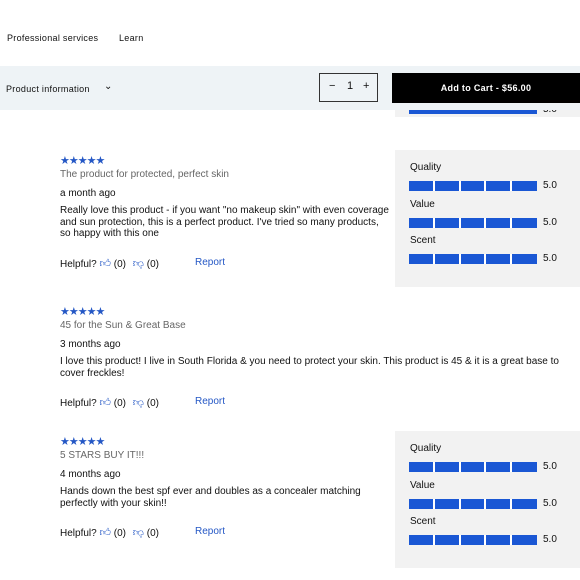 The height and width of the screenshot is (580, 580). Describe the element at coordinates (52, 38) in the screenshot. I see `nav-link-professional-services: Professional services` at that location.